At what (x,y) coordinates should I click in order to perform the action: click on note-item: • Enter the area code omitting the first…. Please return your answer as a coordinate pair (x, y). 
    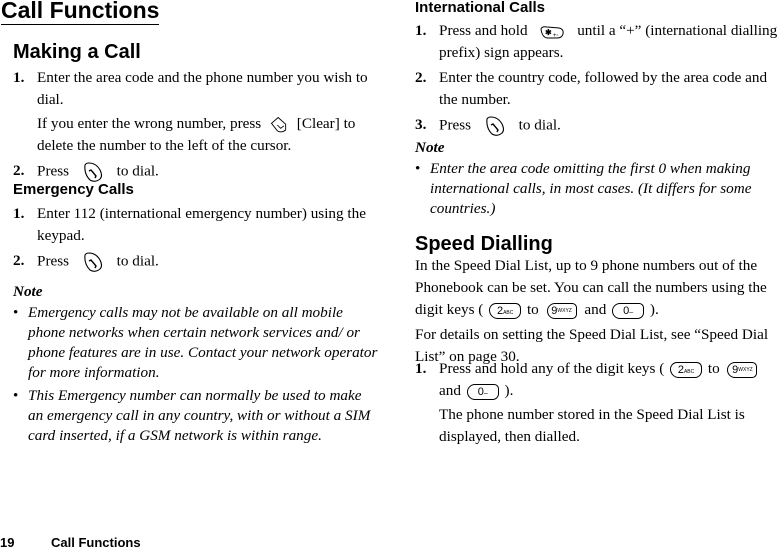
    Looking at the image, I should click on (583, 188).